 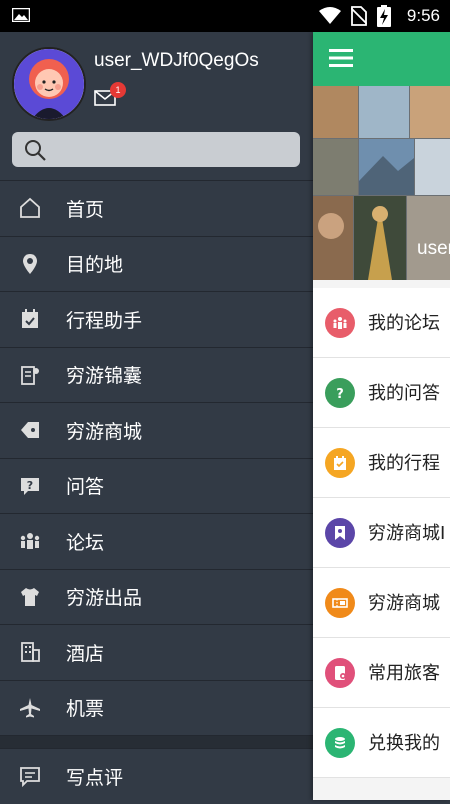 I want to click on menu-item-label: 穷游锦囊, so click(x=104, y=376).